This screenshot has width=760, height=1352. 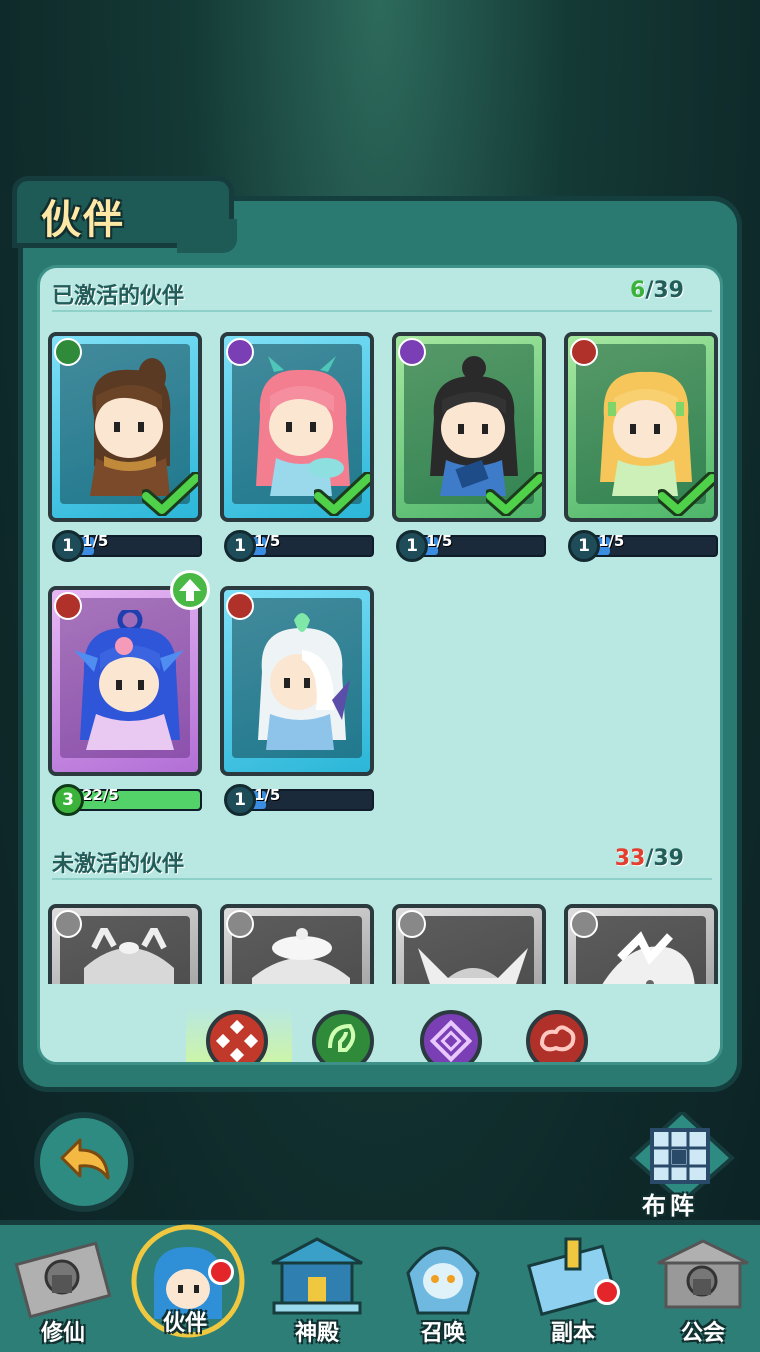 What do you see at coordinates (184, 1323) in the screenshot?
I see `nav-label: 伙伴` at bounding box center [184, 1323].